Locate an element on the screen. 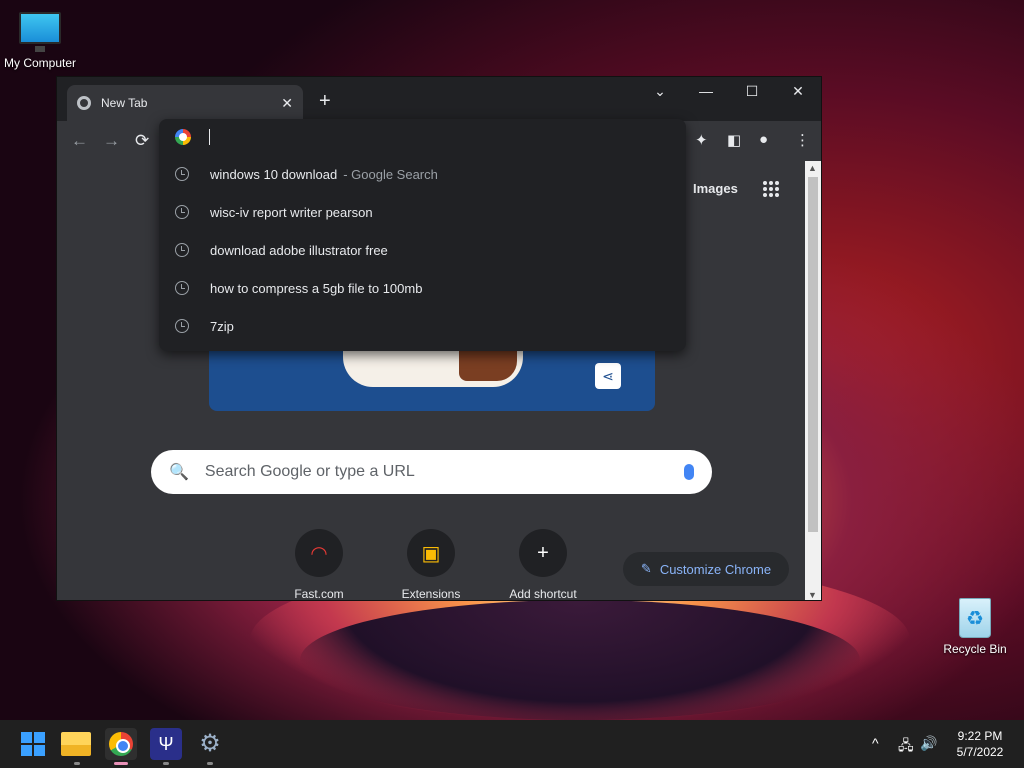  suggestion-item: windows 10 download - Google Search is located at coordinates (422, 174).